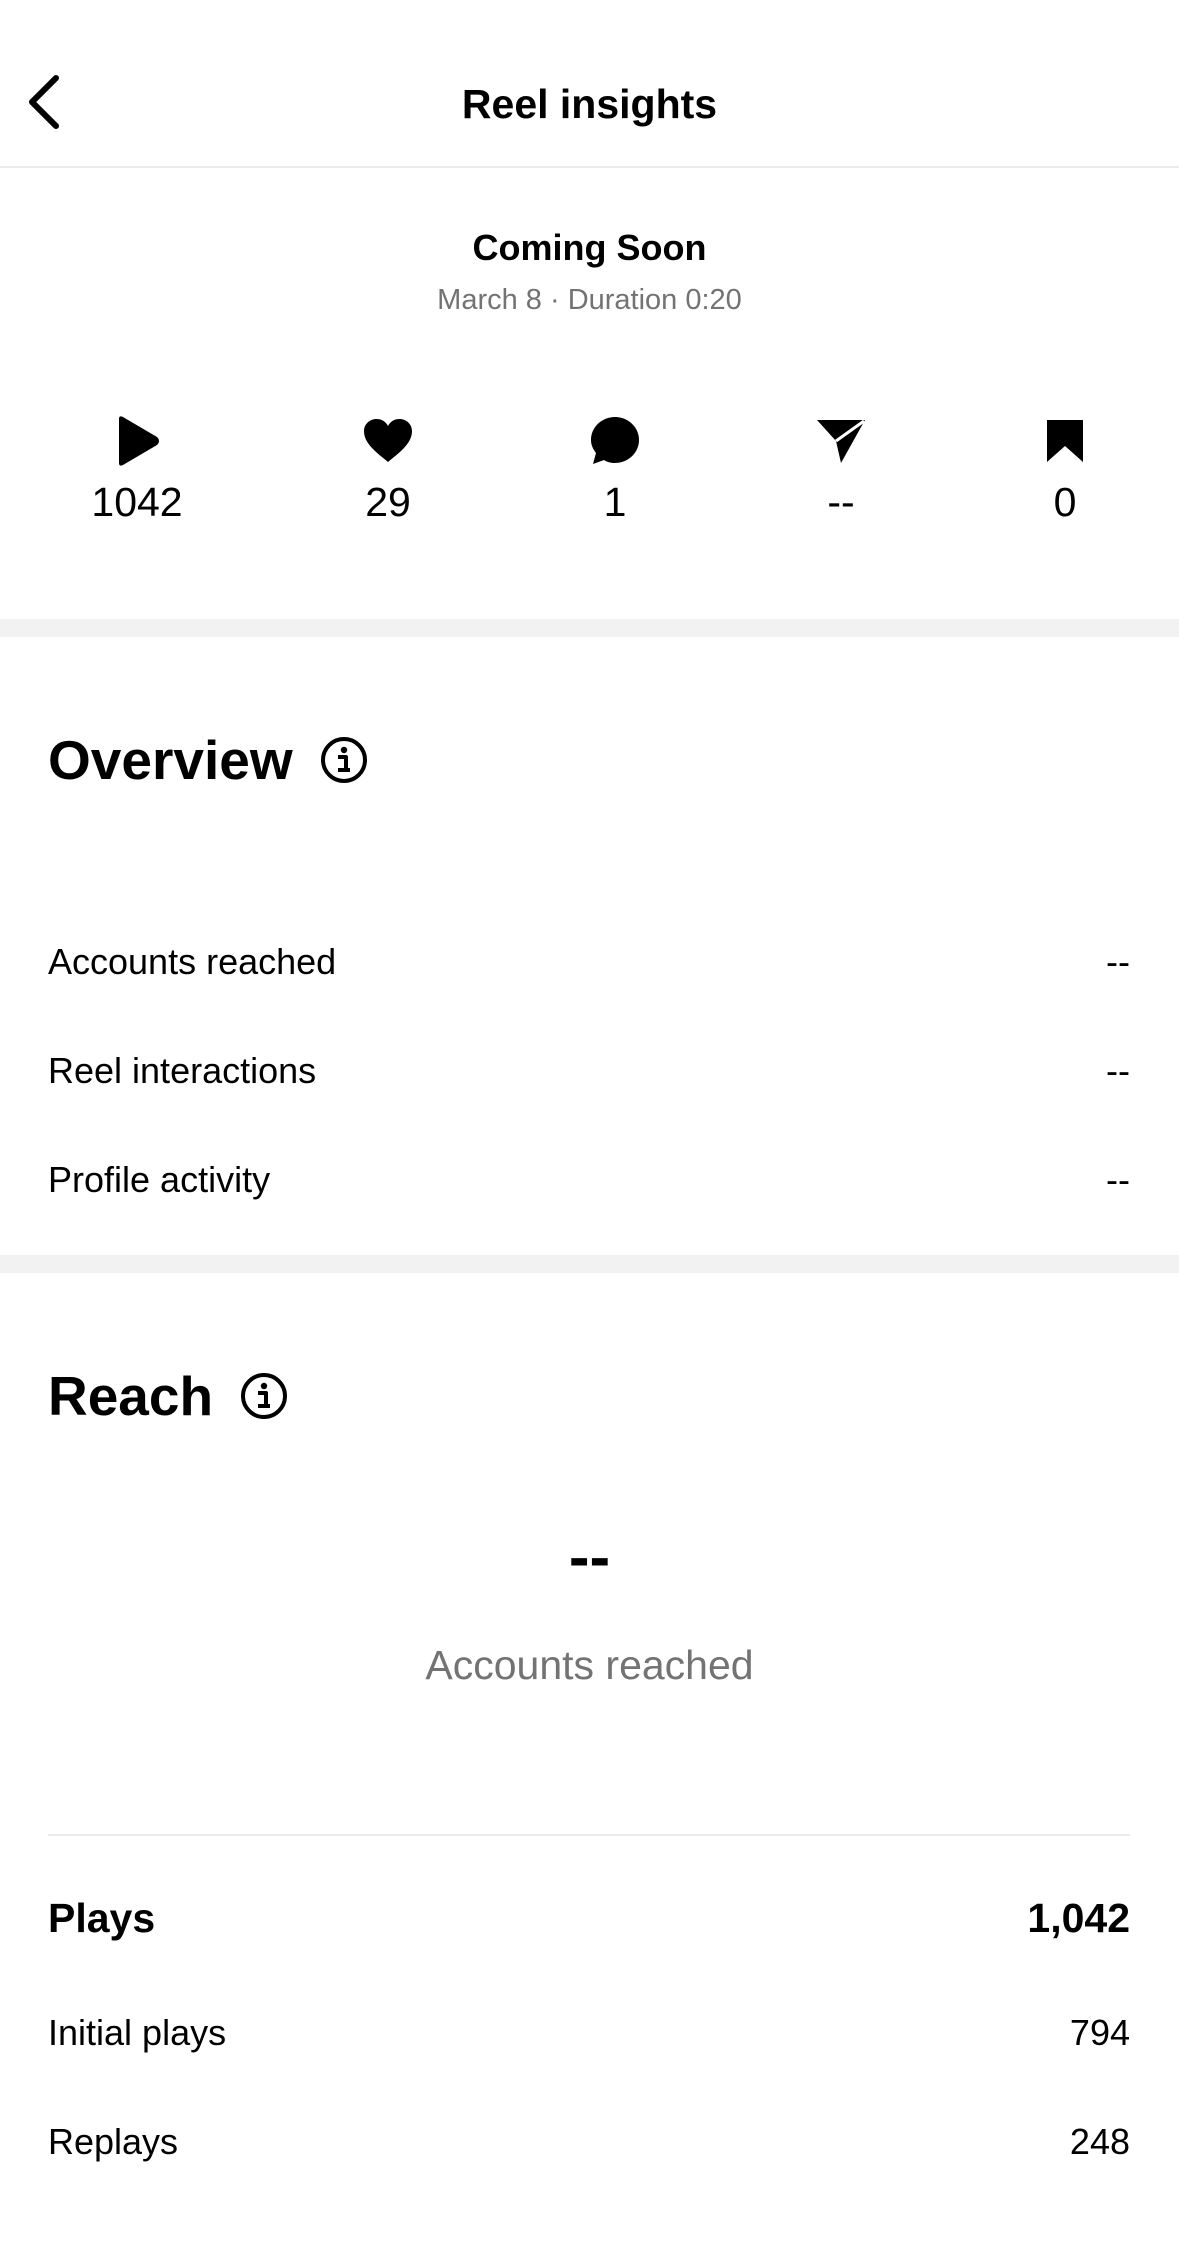 The height and width of the screenshot is (2245, 1179). Describe the element at coordinates (589, 1557) in the screenshot. I see `reach-value: --` at that location.